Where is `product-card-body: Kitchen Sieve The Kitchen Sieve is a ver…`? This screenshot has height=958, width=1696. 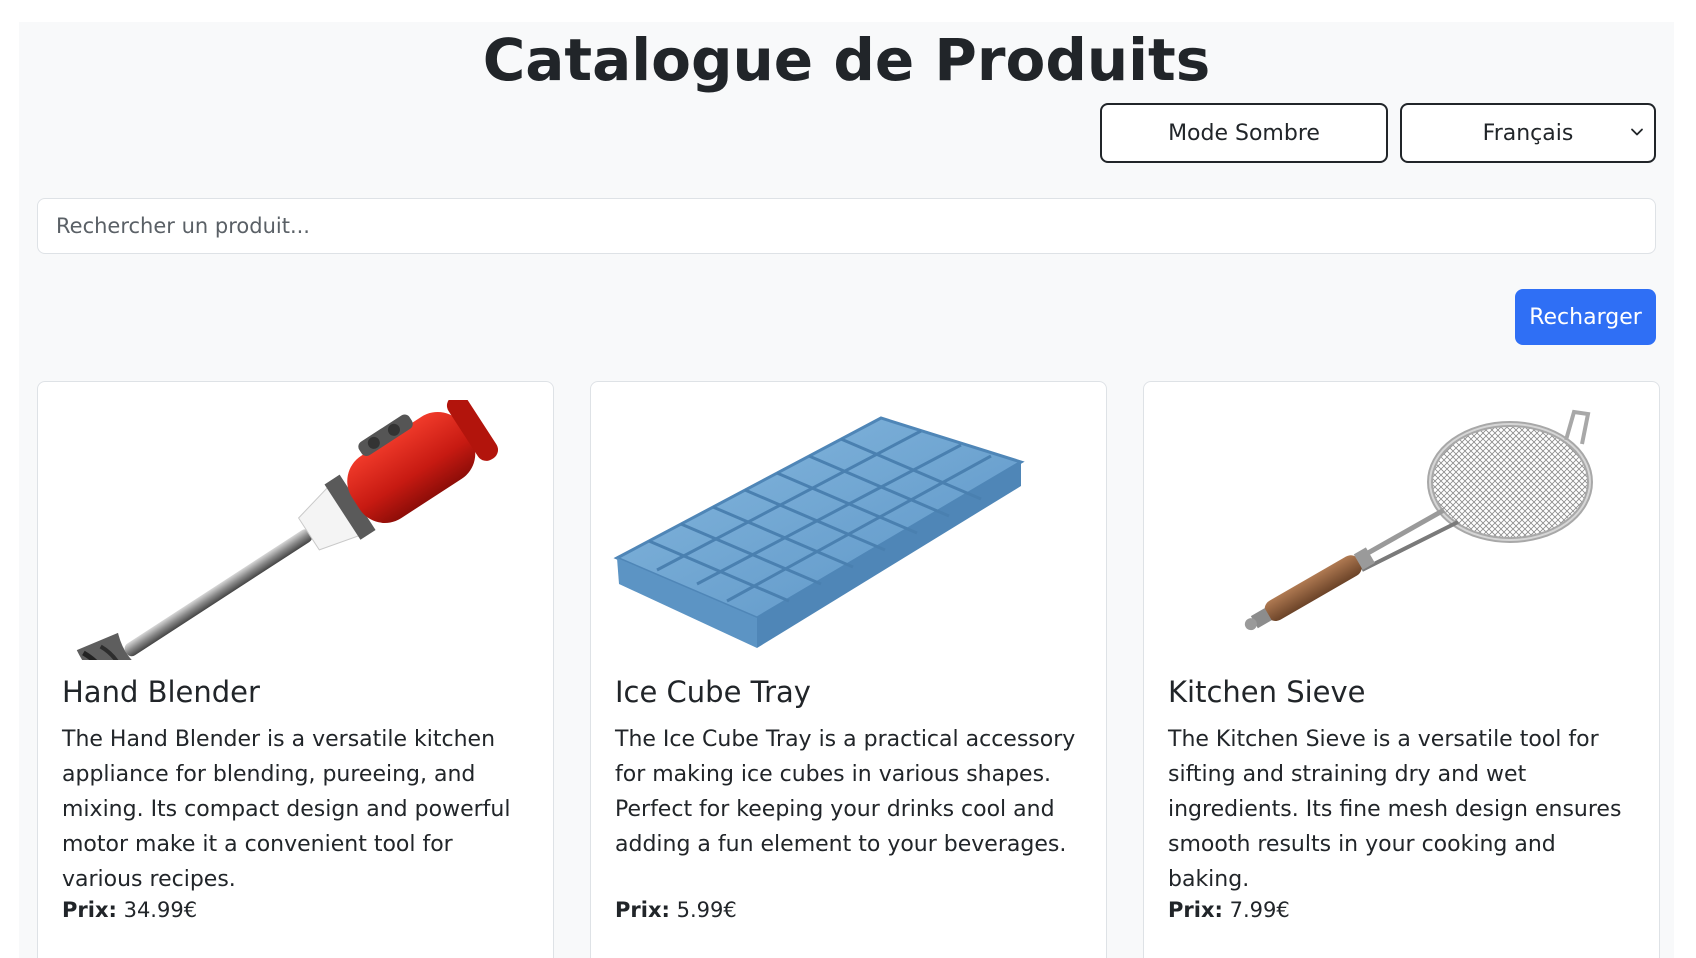
product-card-body: Kitchen Sieve The Kitchen Sieve is a ver… is located at coordinates (1404, 784).